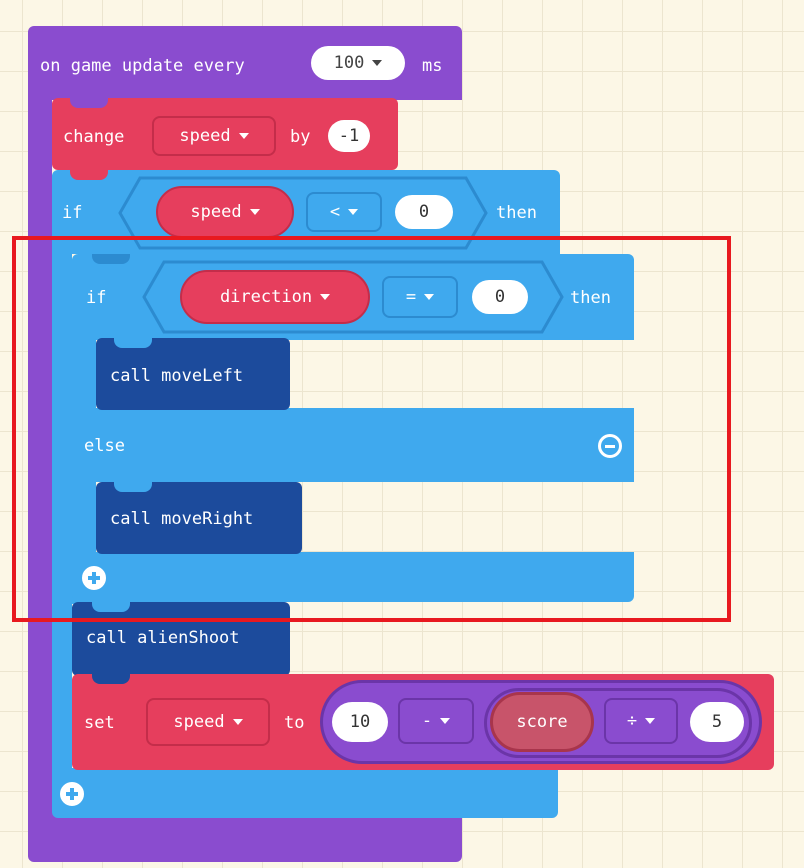  I want to click on change-variable-dropdown: speed, so click(214, 136).